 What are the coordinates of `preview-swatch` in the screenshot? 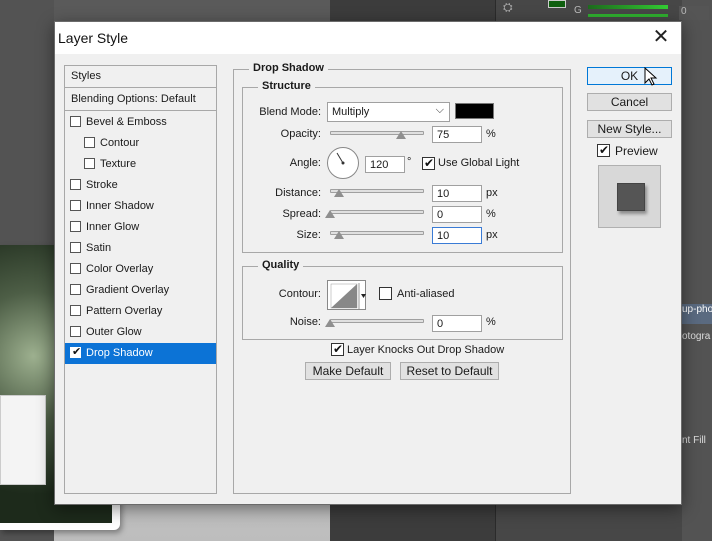 It's located at (631, 197).